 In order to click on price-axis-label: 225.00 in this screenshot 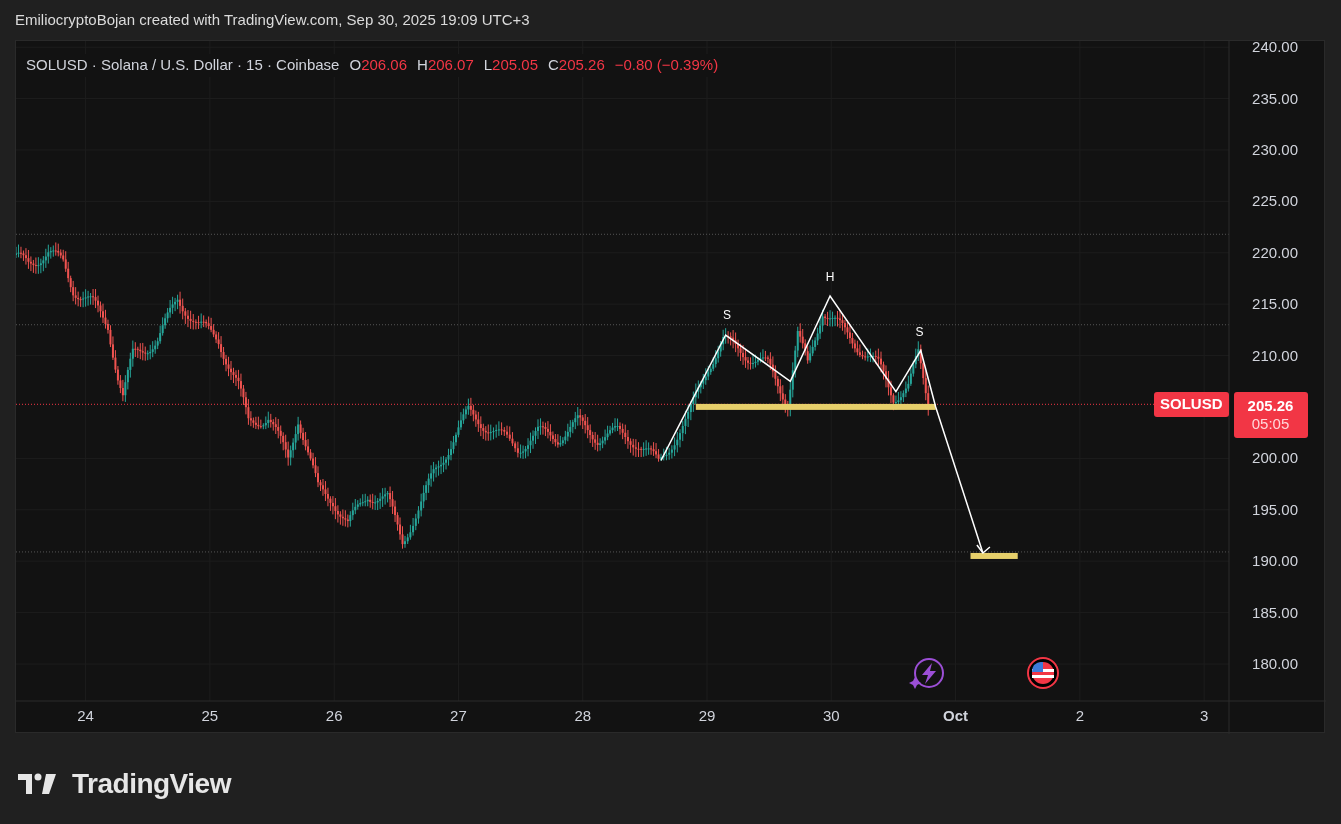, I will do `click(1275, 201)`.